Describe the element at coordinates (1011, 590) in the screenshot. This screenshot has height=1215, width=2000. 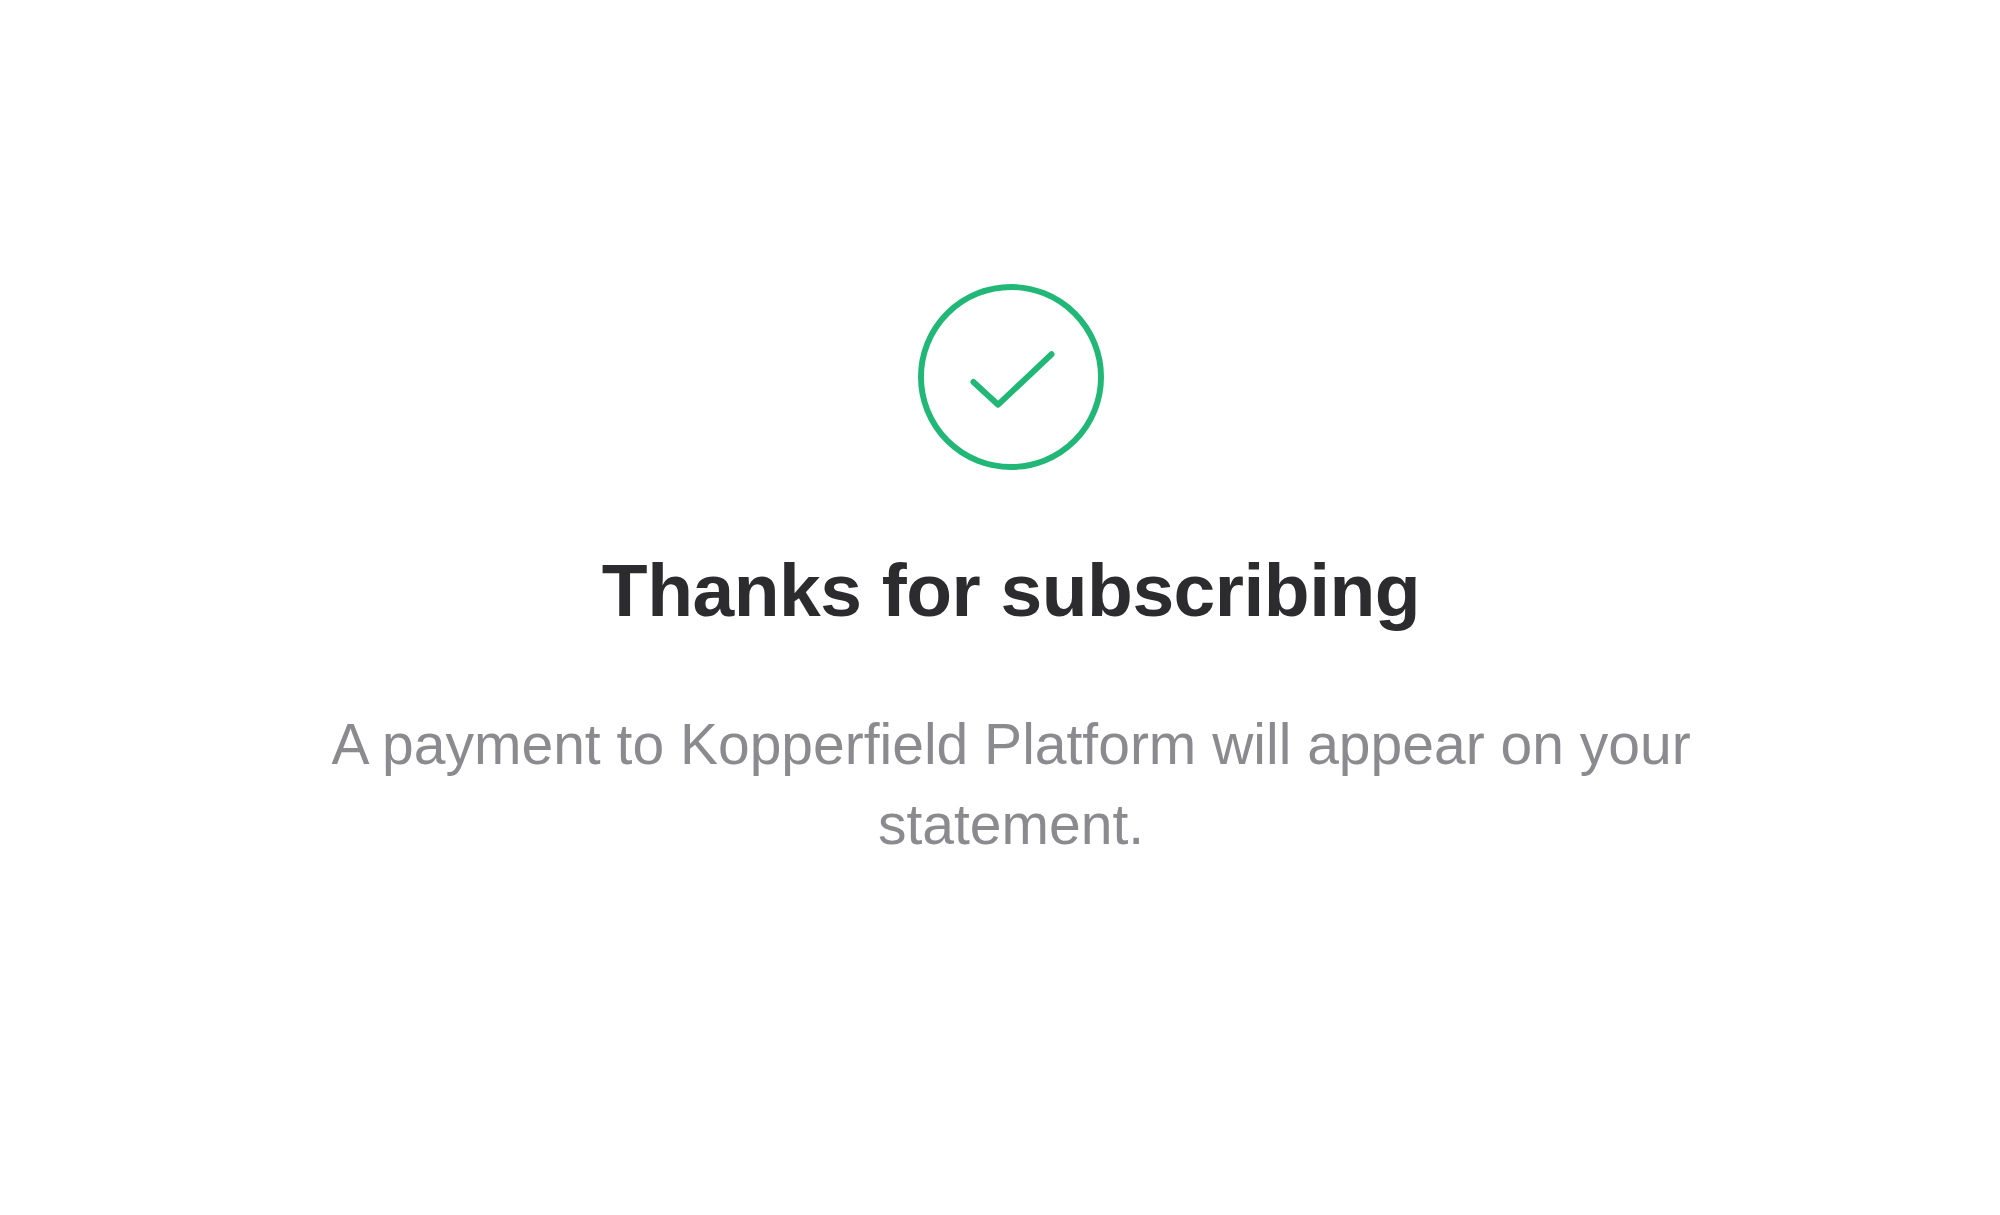
I see `confirmation-title: Thanks for subscribing` at that location.